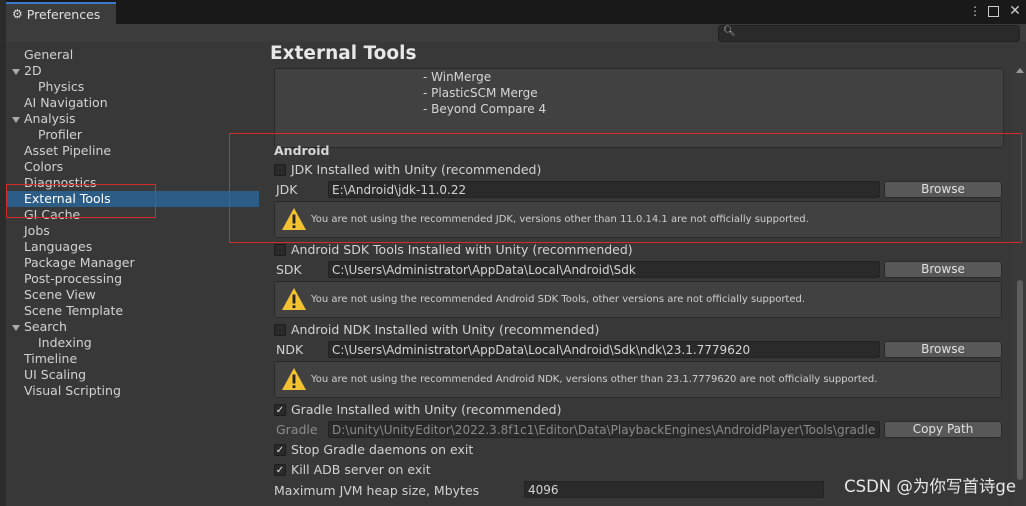 Image resolution: width=1026 pixels, height=506 pixels. Describe the element at coordinates (43, 167) in the screenshot. I see `sidebar-item-colors: Colors` at that location.